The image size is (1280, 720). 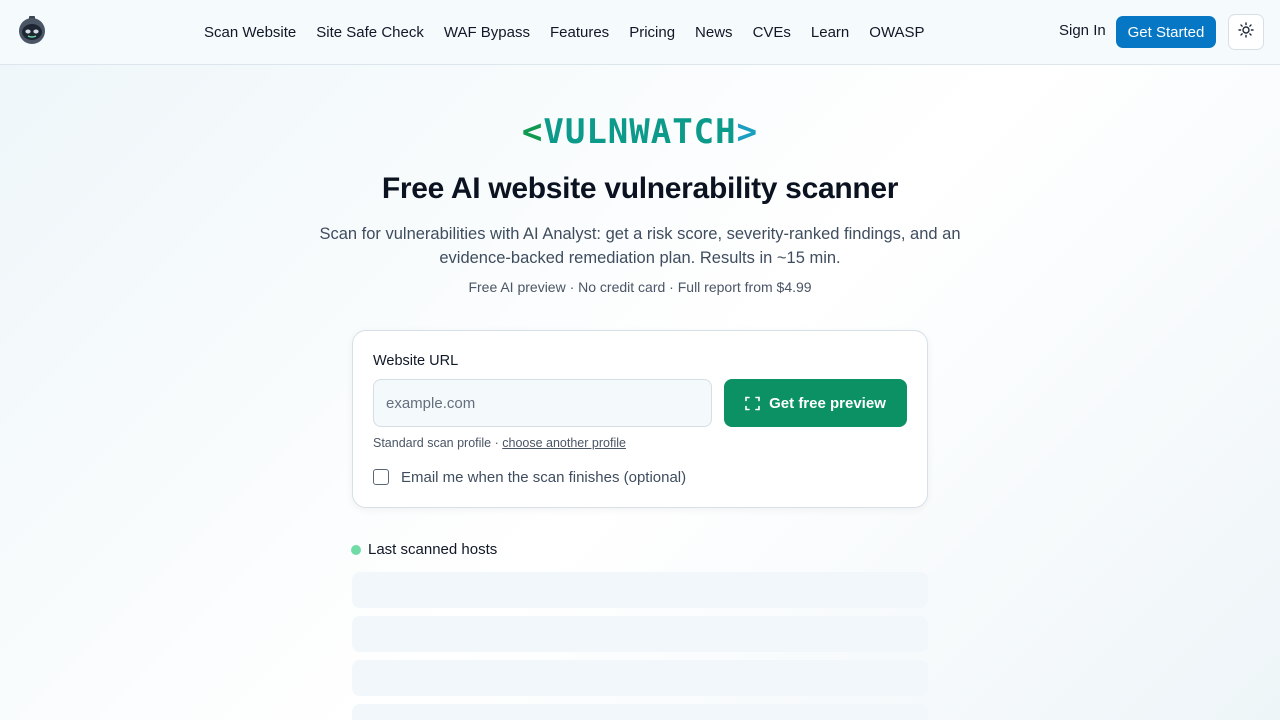 I want to click on sign-in-link: Sign In, so click(x=1082, y=30).